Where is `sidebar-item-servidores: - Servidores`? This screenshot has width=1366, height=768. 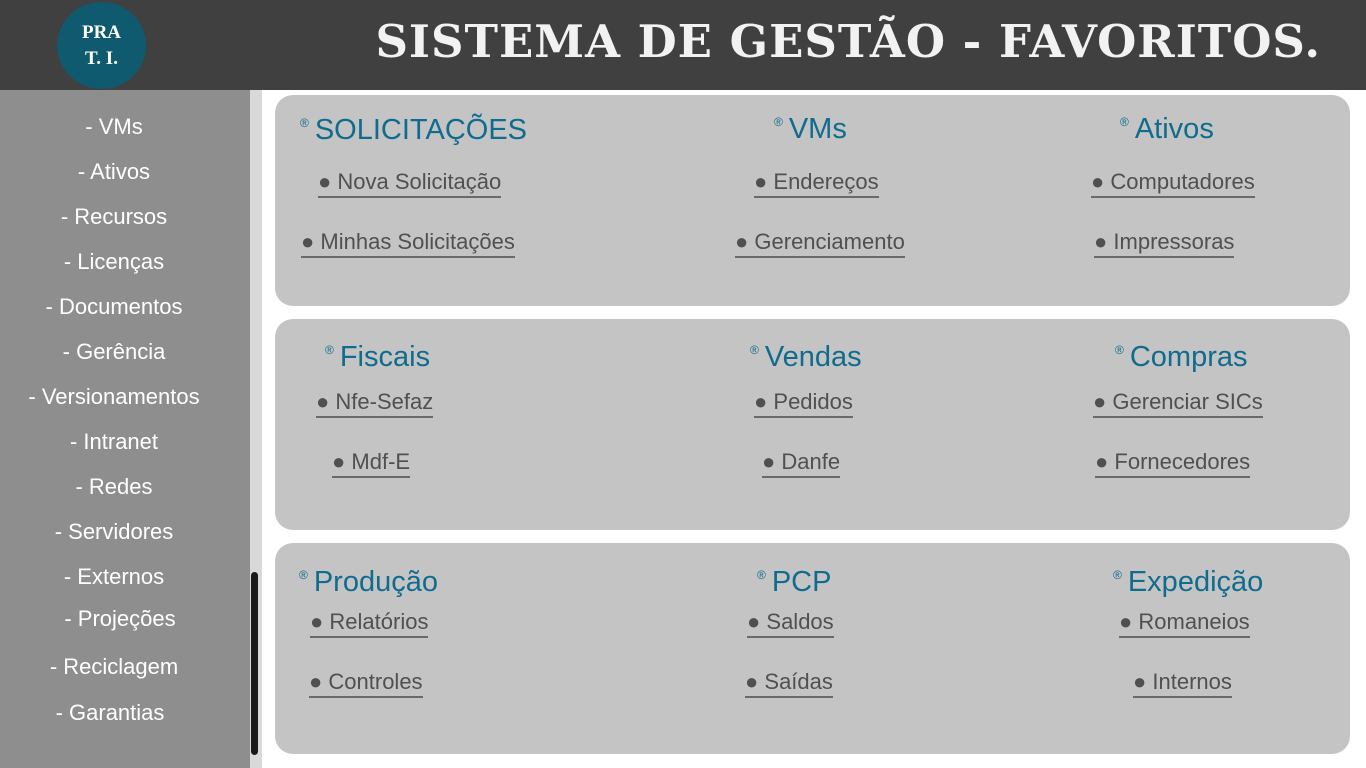 sidebar-item-servidores: - Servidores is located at coordinates (114, 532).